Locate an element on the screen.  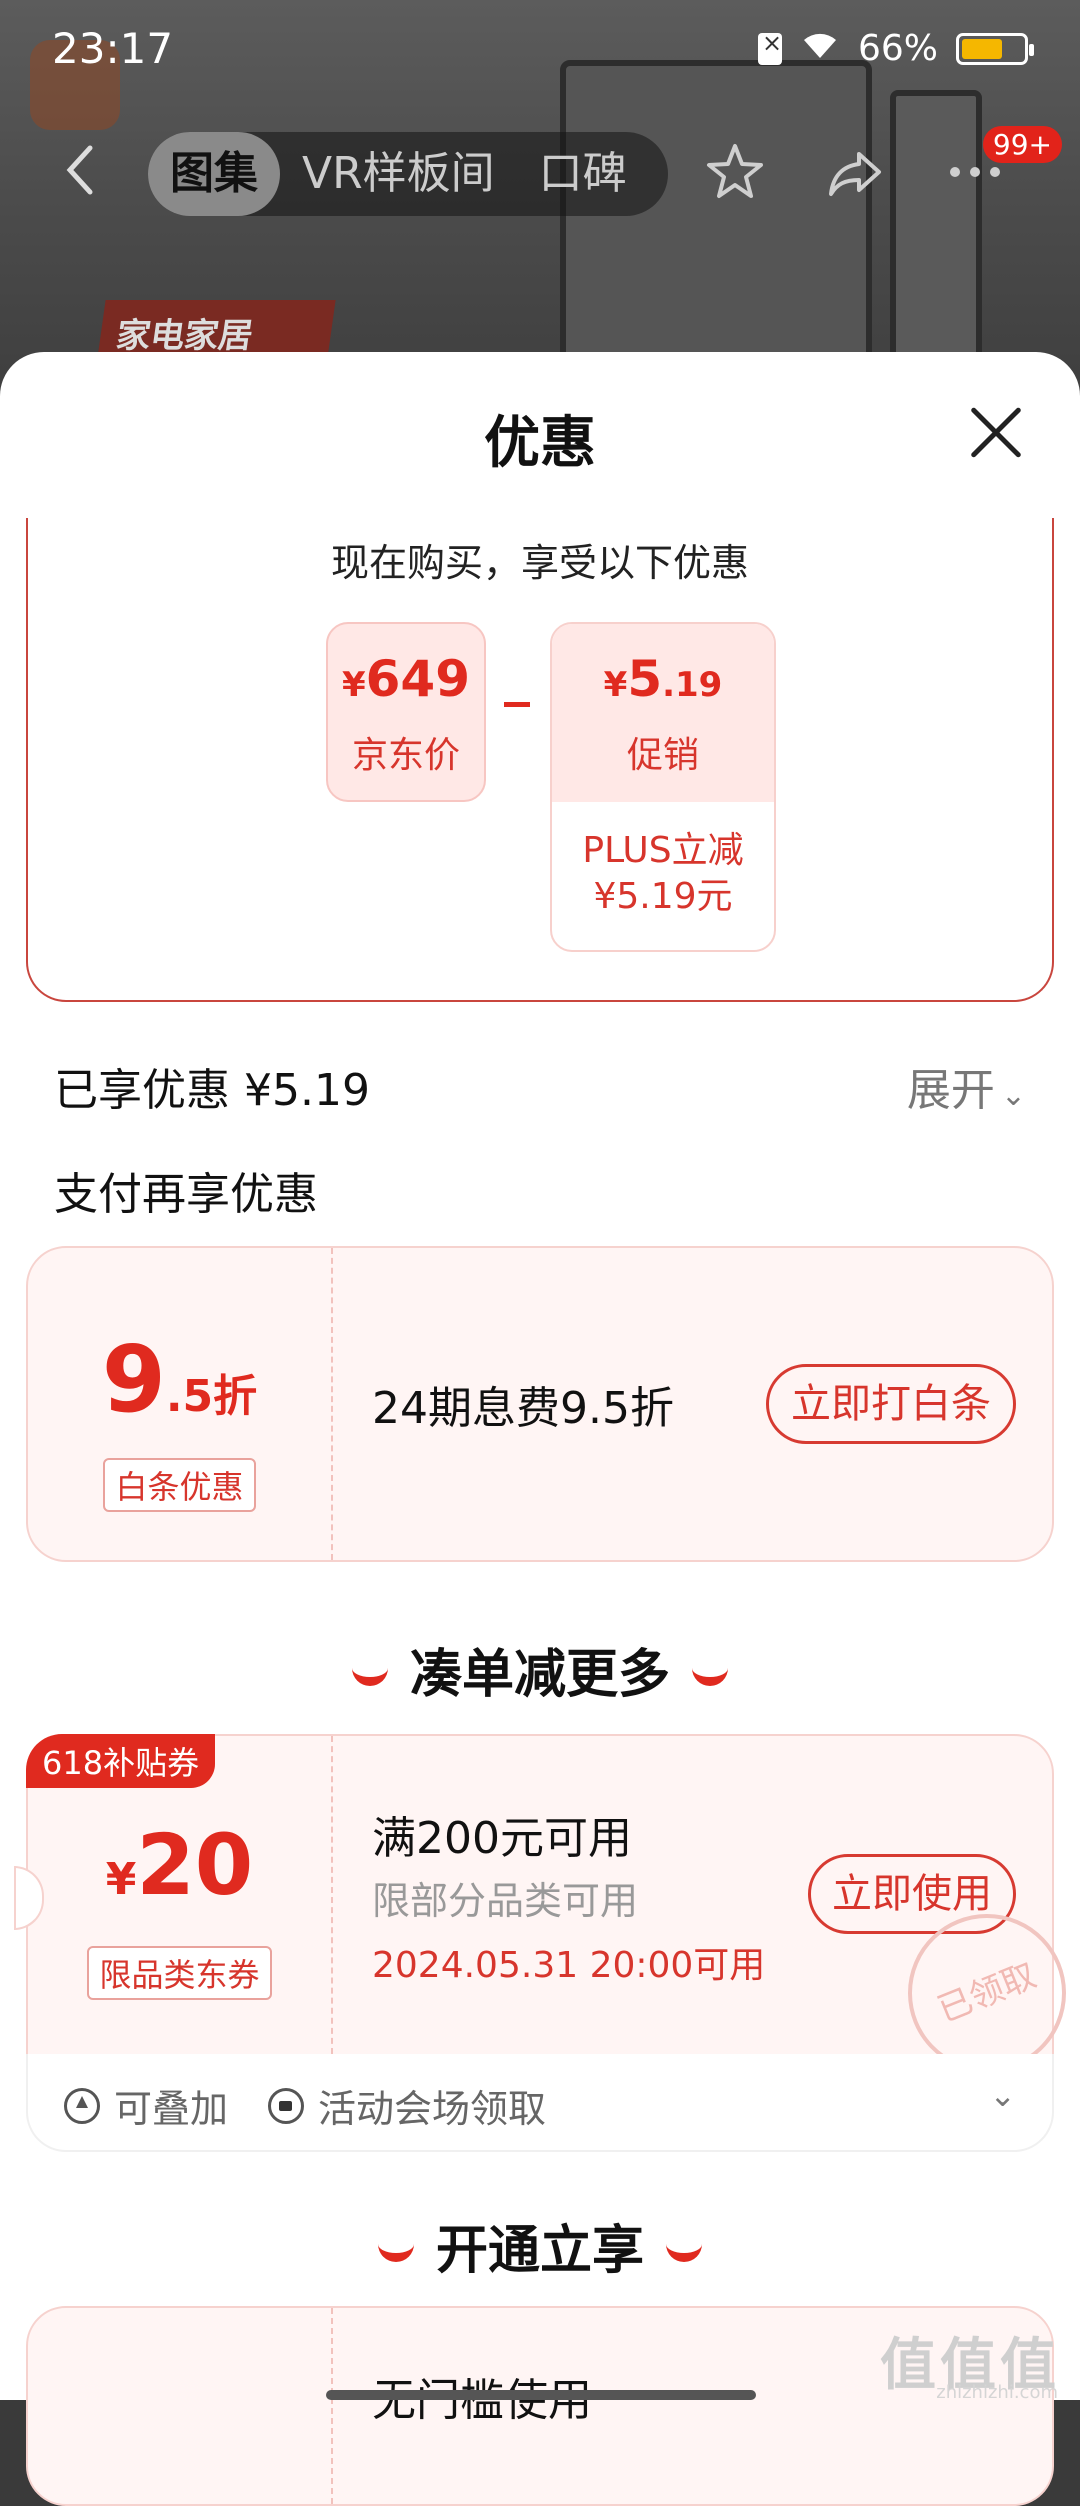
voucher-value: ¥20 is located at coordinates (179, 1865).